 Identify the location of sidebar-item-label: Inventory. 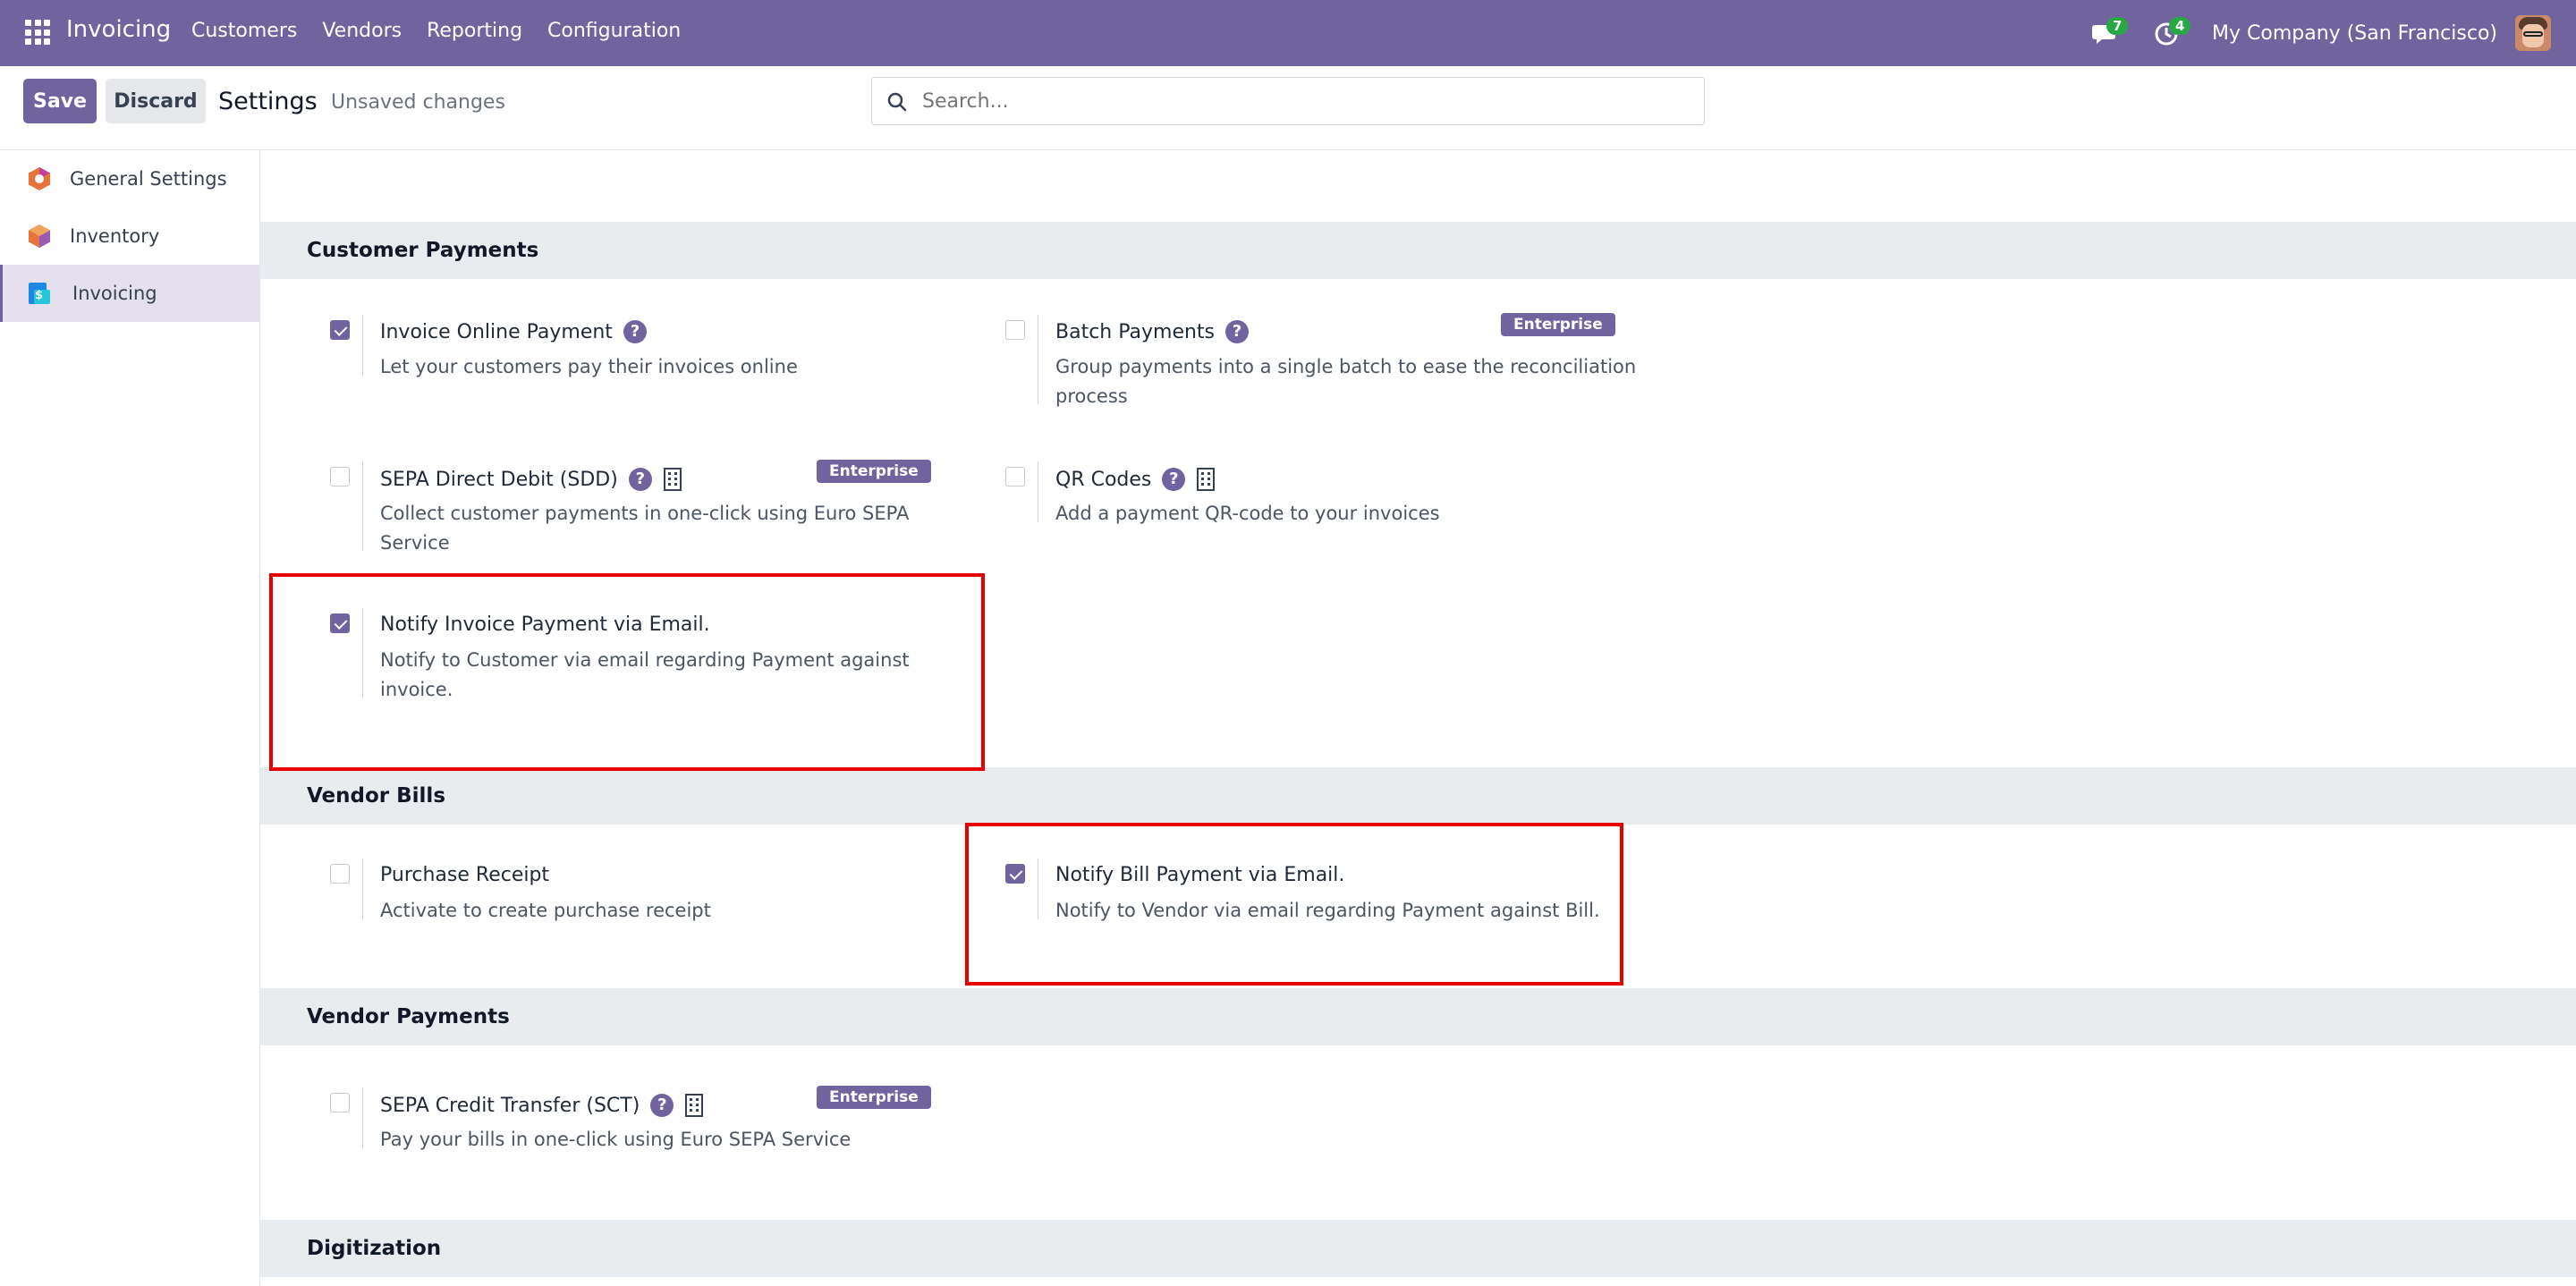
(115, 236).